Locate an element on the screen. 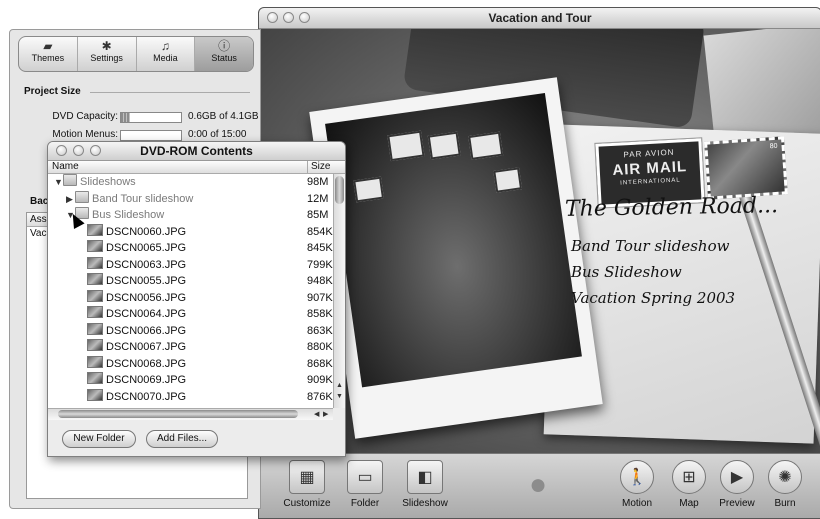 The width and height of the screenshot is (820, 519). project-size-heading: Project Size is located at coordinates (52, 91).